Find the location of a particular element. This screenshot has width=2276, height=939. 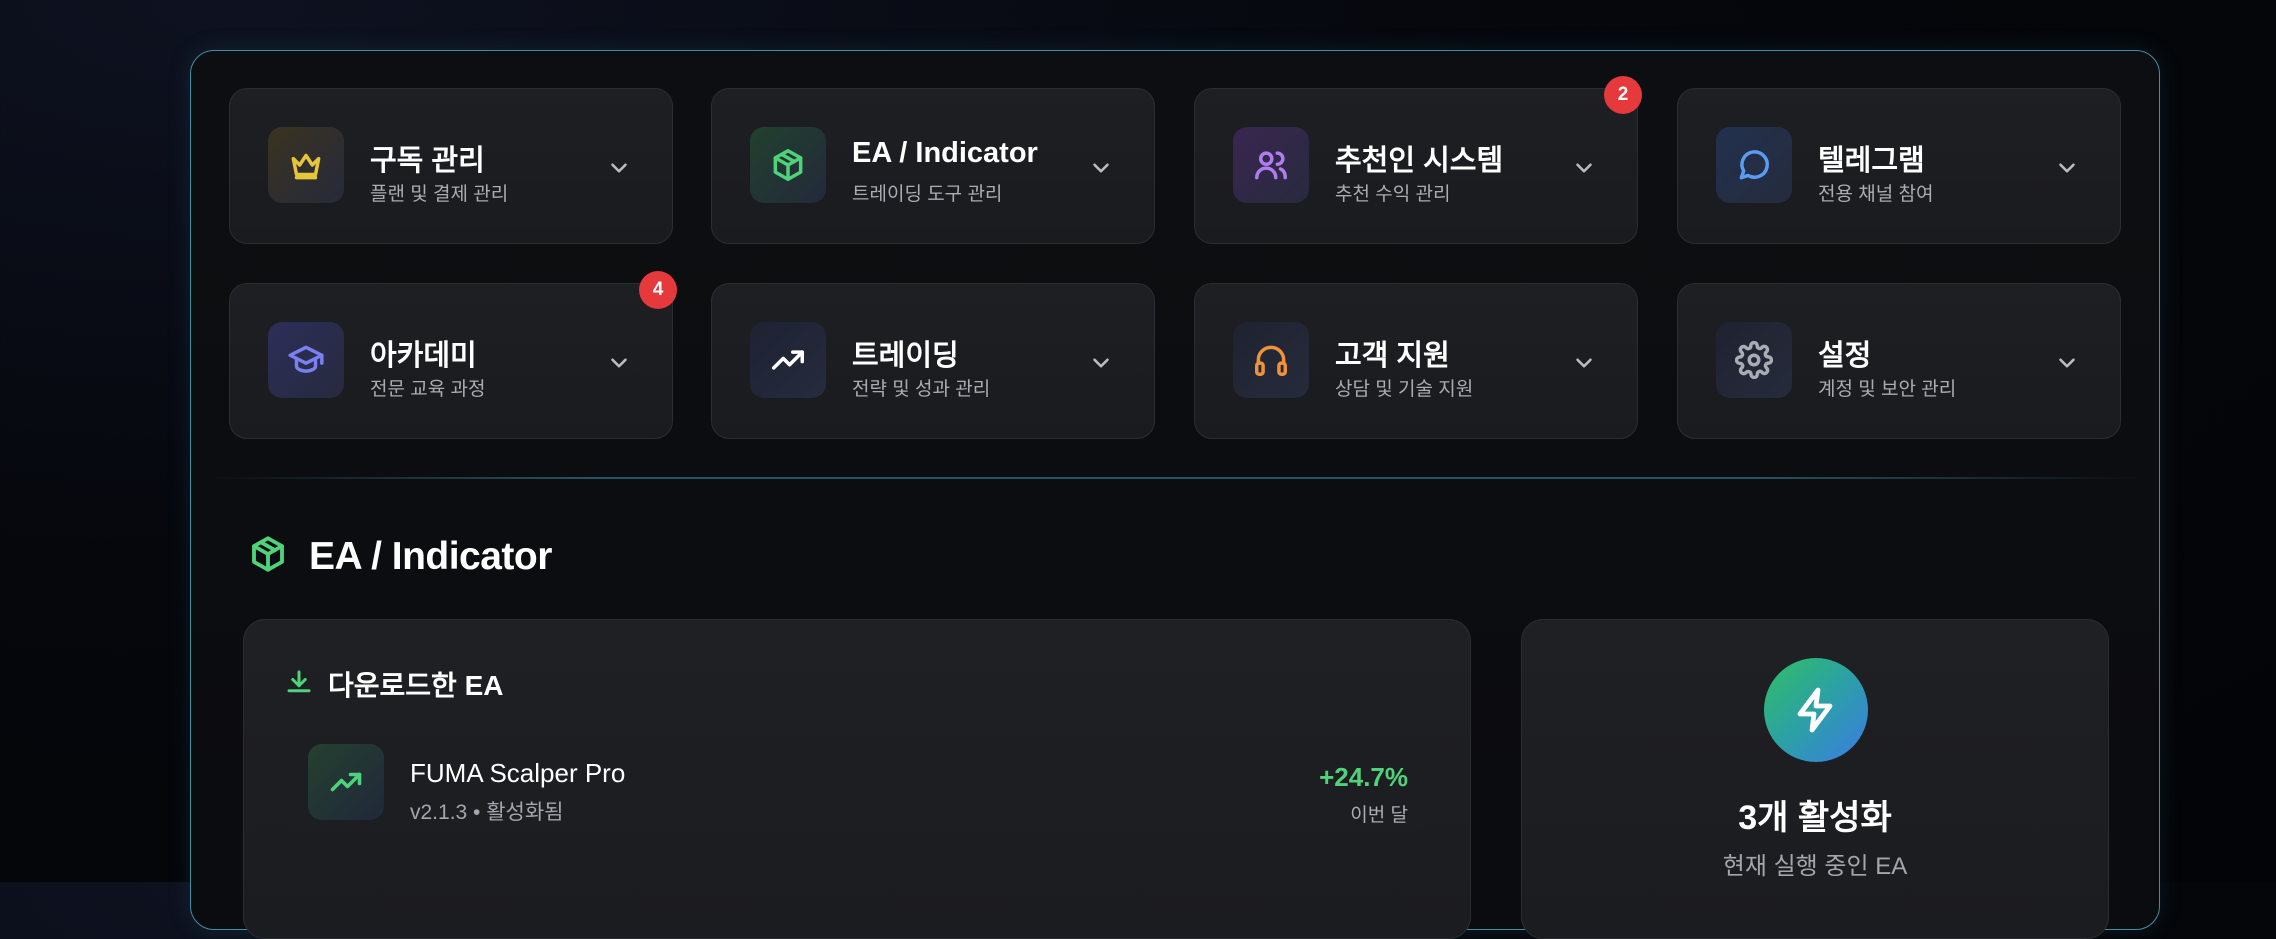

ea-name: FUMA Scalper Pro is located at coordinates (518, 773).